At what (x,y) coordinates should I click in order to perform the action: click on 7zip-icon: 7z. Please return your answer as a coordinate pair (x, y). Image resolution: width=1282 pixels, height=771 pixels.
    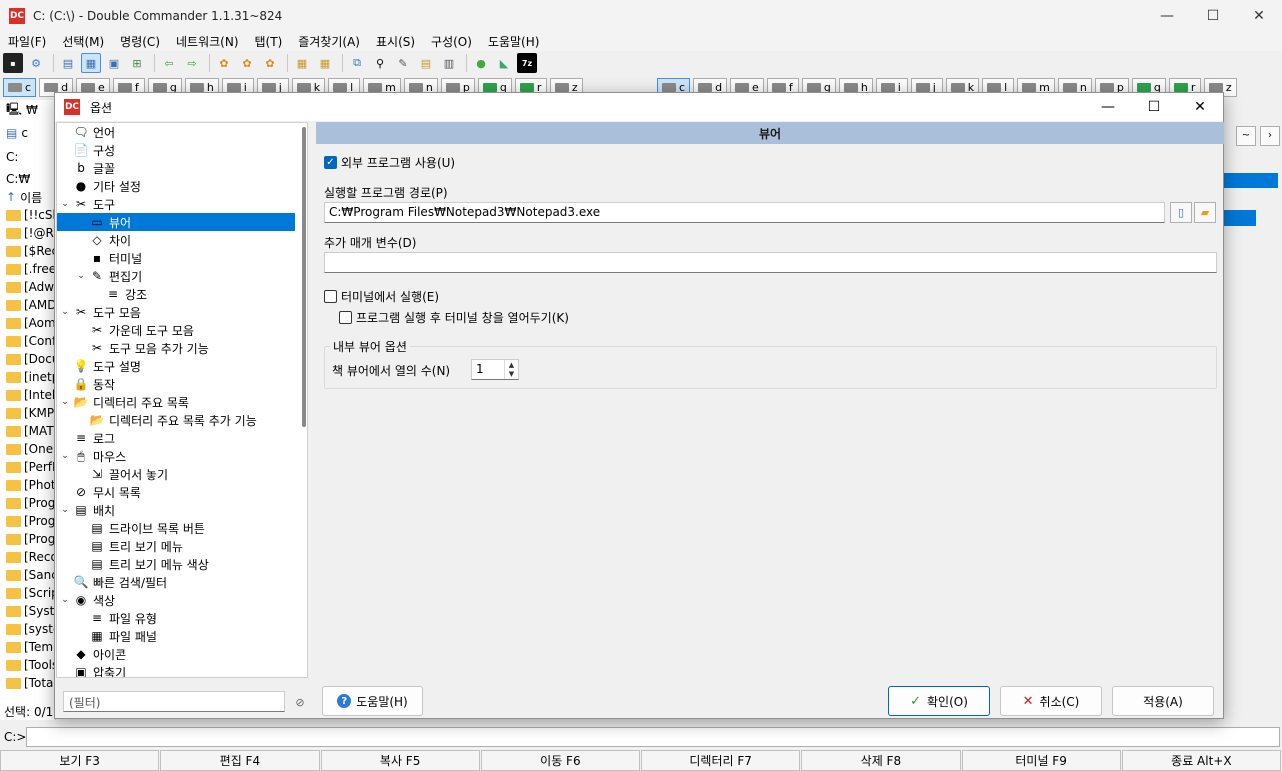
    Looking at the image, I should click on (527, 63).